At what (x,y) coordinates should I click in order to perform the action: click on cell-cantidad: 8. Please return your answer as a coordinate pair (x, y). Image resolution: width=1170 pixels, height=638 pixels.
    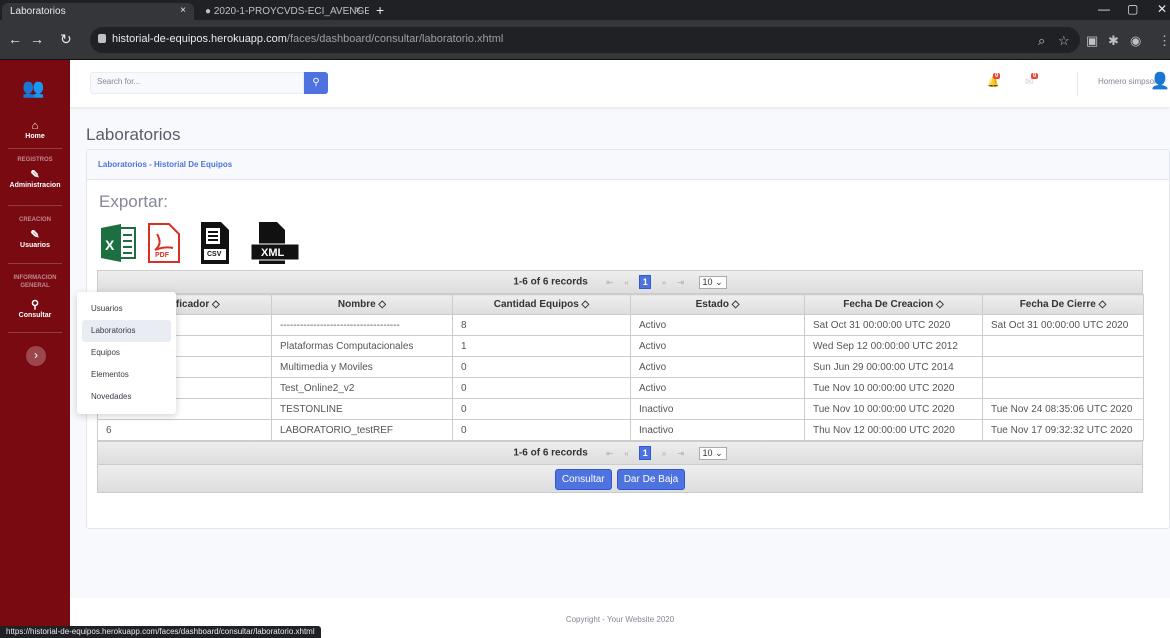
    Looking at the image, I should click on (541, 325).